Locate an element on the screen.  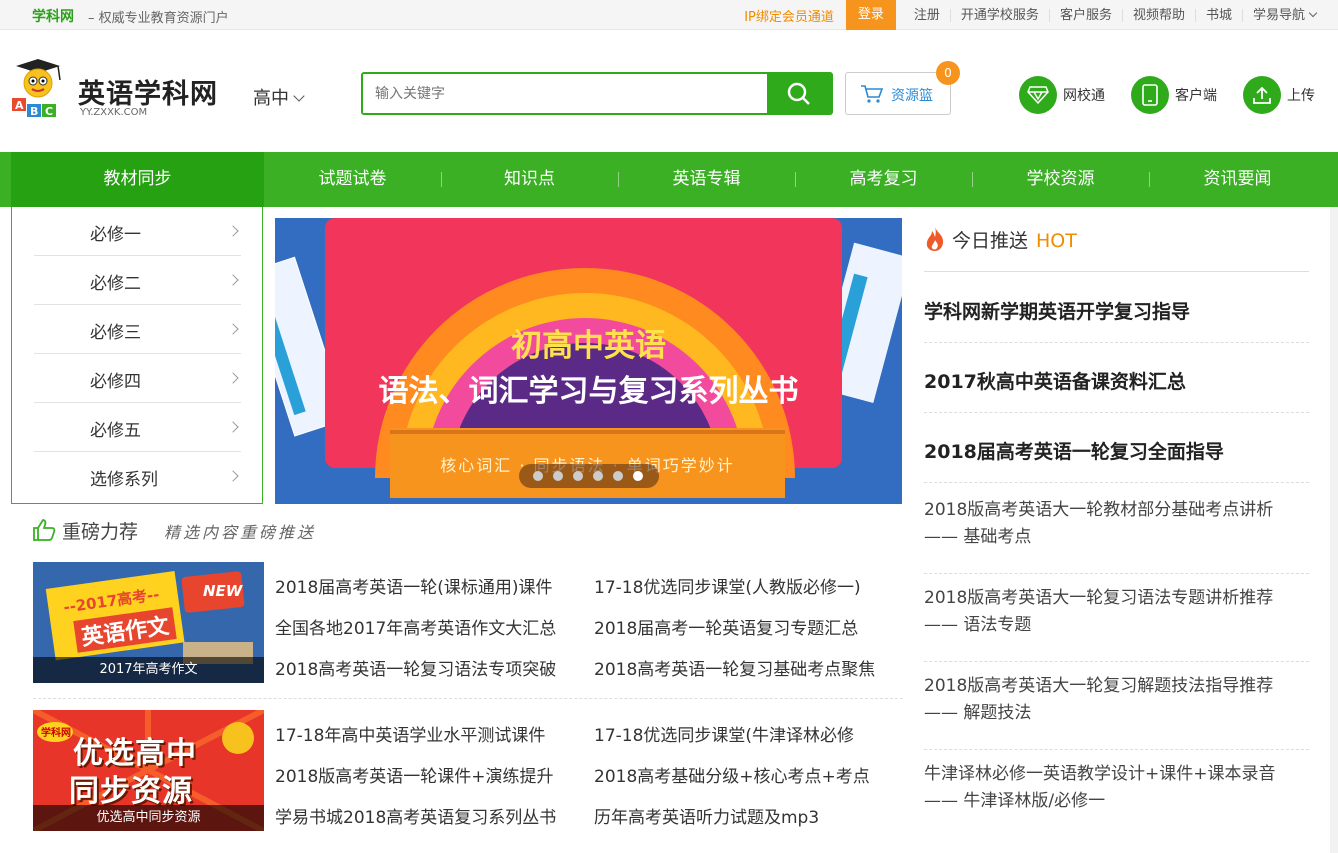
search-button is located at coordinates (799, 93).